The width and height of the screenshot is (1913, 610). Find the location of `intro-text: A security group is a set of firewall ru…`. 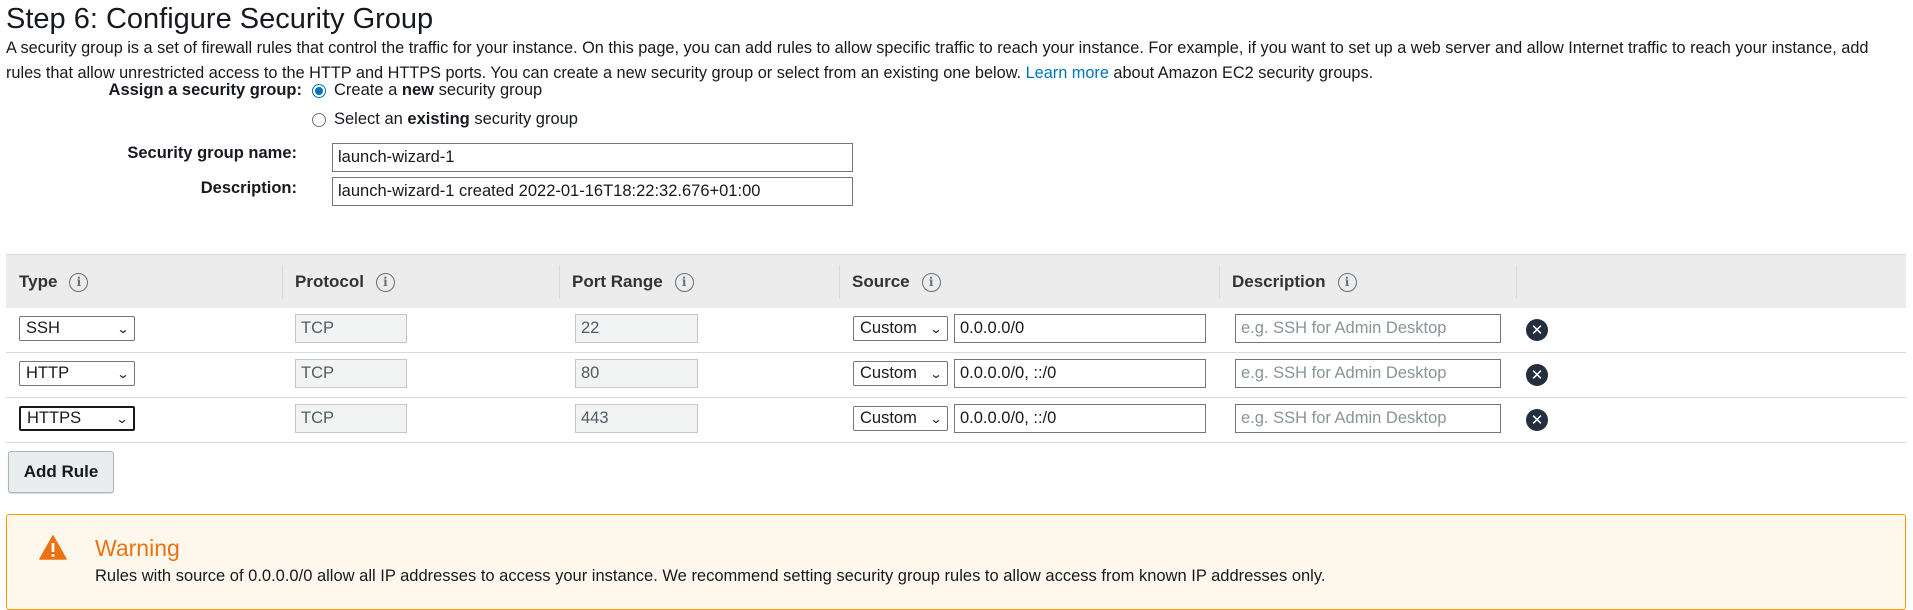

intro-text: A security group is a set of firewall ru… is located at coordinates (956, 61).